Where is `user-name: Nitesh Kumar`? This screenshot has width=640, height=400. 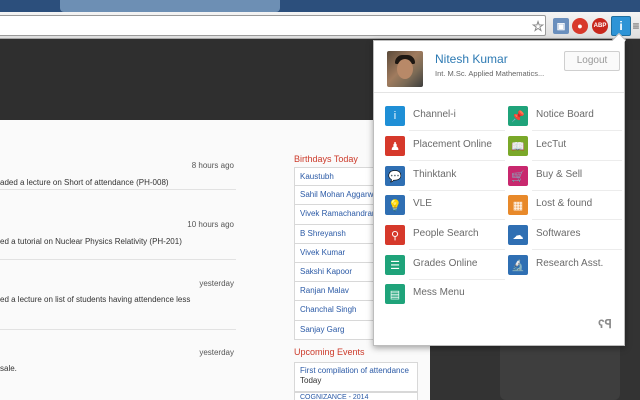 user-name: Nitesh Kumar is located at coordinates (471, 59).